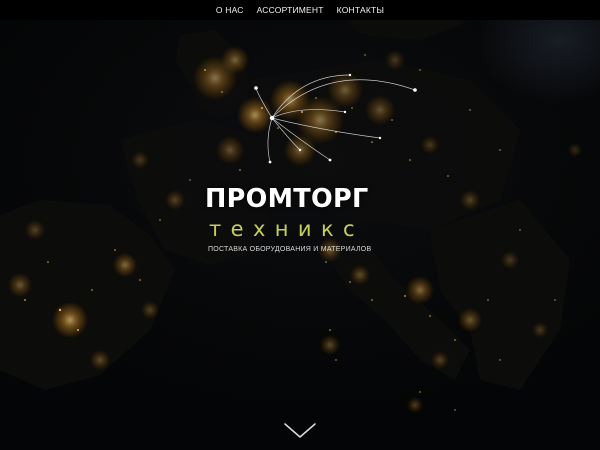 This screenshot has height=450, width=600. I want to click on chevron-down-icon, so click(300, 430).